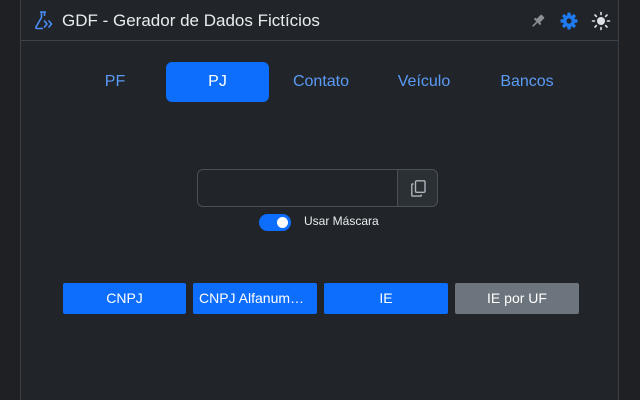 Image resolution: width=640 pixels, height=400 pixels. Describe the element at coordinates (601, 21) in the screenshot. I see `sun-icon` at that location.